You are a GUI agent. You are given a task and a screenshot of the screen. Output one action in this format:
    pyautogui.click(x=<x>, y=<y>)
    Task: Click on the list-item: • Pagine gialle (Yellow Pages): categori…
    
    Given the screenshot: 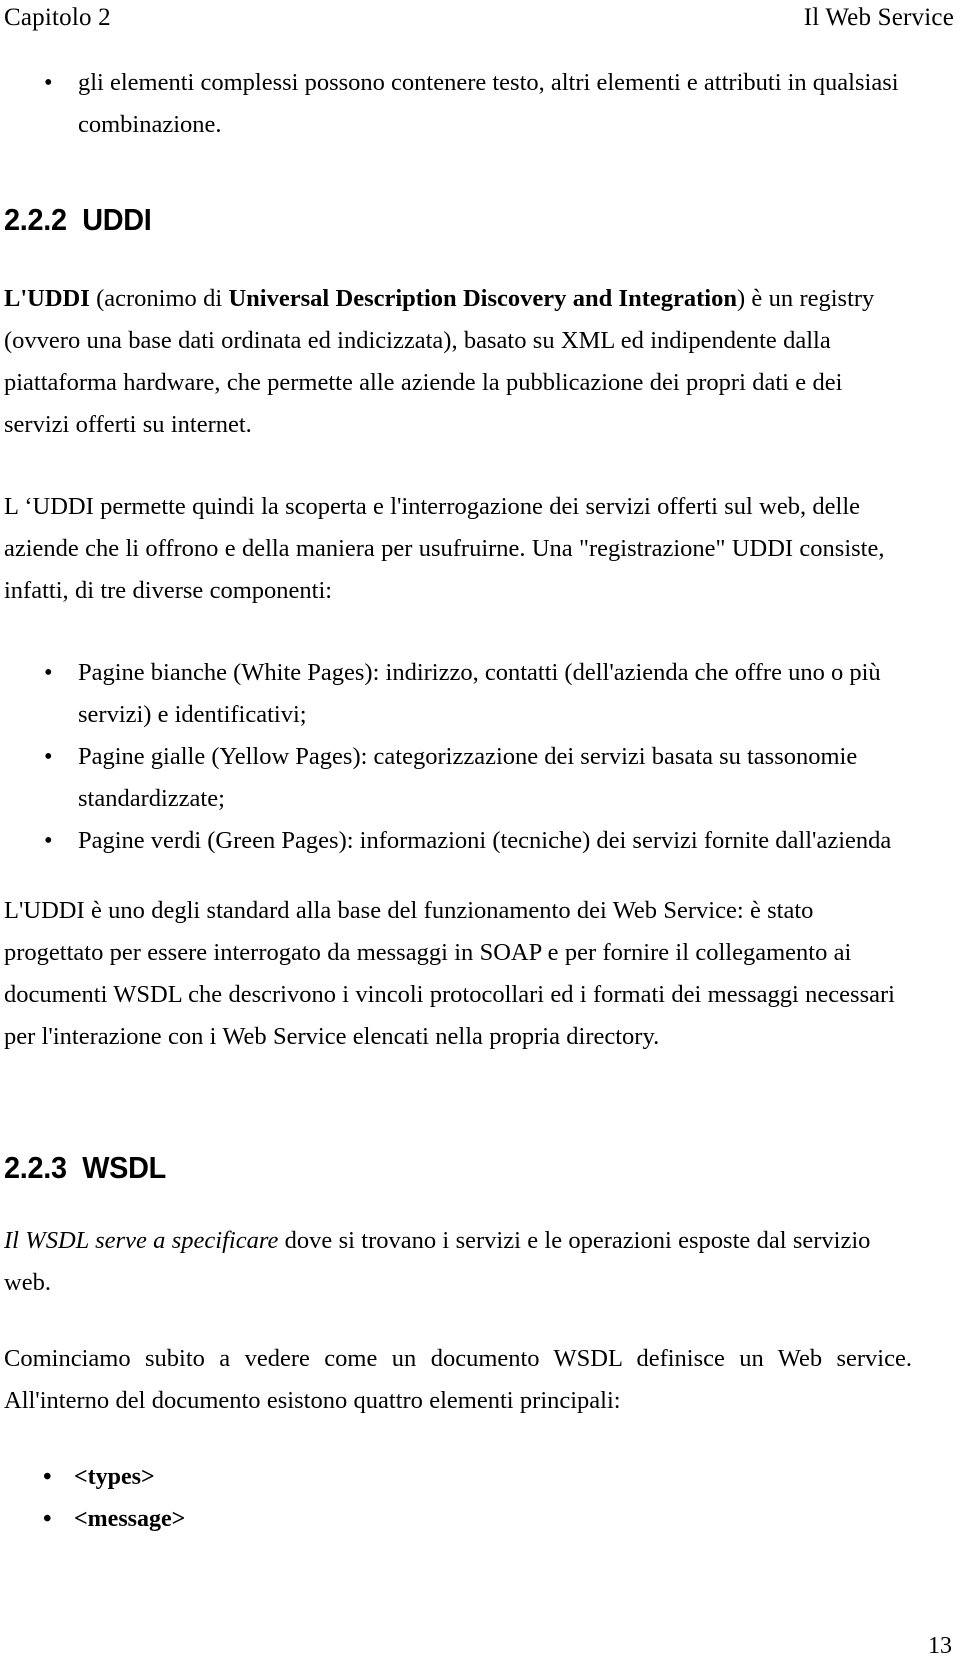 What is the action you would take?
    pyautogui.click(x=458, y=778)
    